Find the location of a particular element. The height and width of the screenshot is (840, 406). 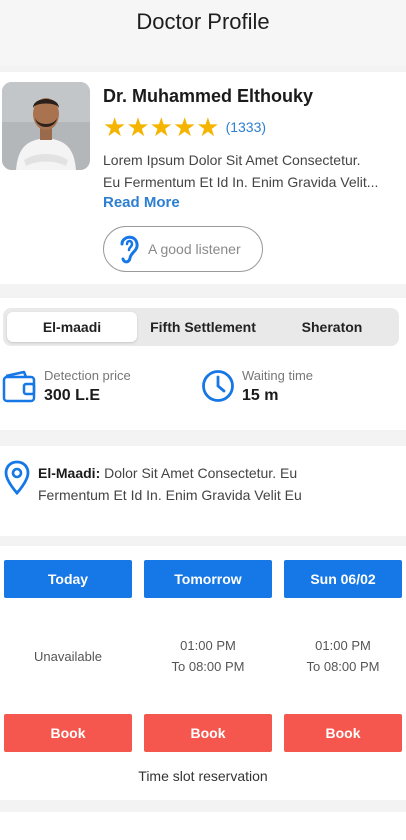

ear-icon is located at coordinates (129, 249).